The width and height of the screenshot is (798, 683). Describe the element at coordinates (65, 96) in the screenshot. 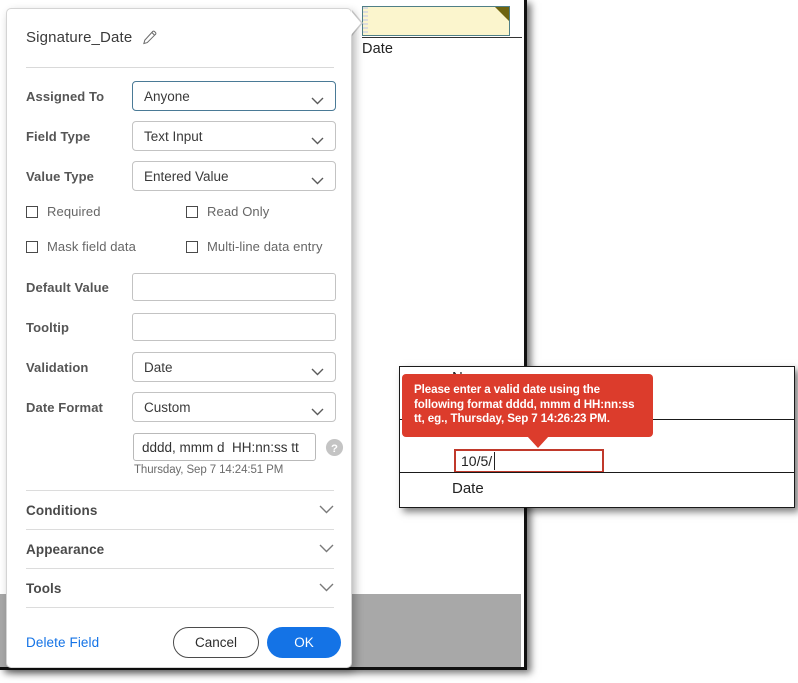

I see `assigned-to-label: Assigned To` at that location.